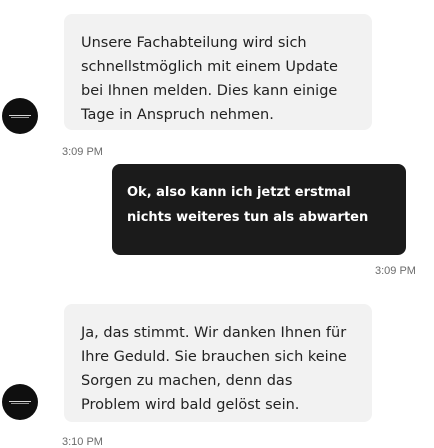 The width and height of the screenshot is (434, 448). Describe the element at coordinates (82, 442) in the screenshot. I see `message-timestamp: 3:10 PM` at that location.